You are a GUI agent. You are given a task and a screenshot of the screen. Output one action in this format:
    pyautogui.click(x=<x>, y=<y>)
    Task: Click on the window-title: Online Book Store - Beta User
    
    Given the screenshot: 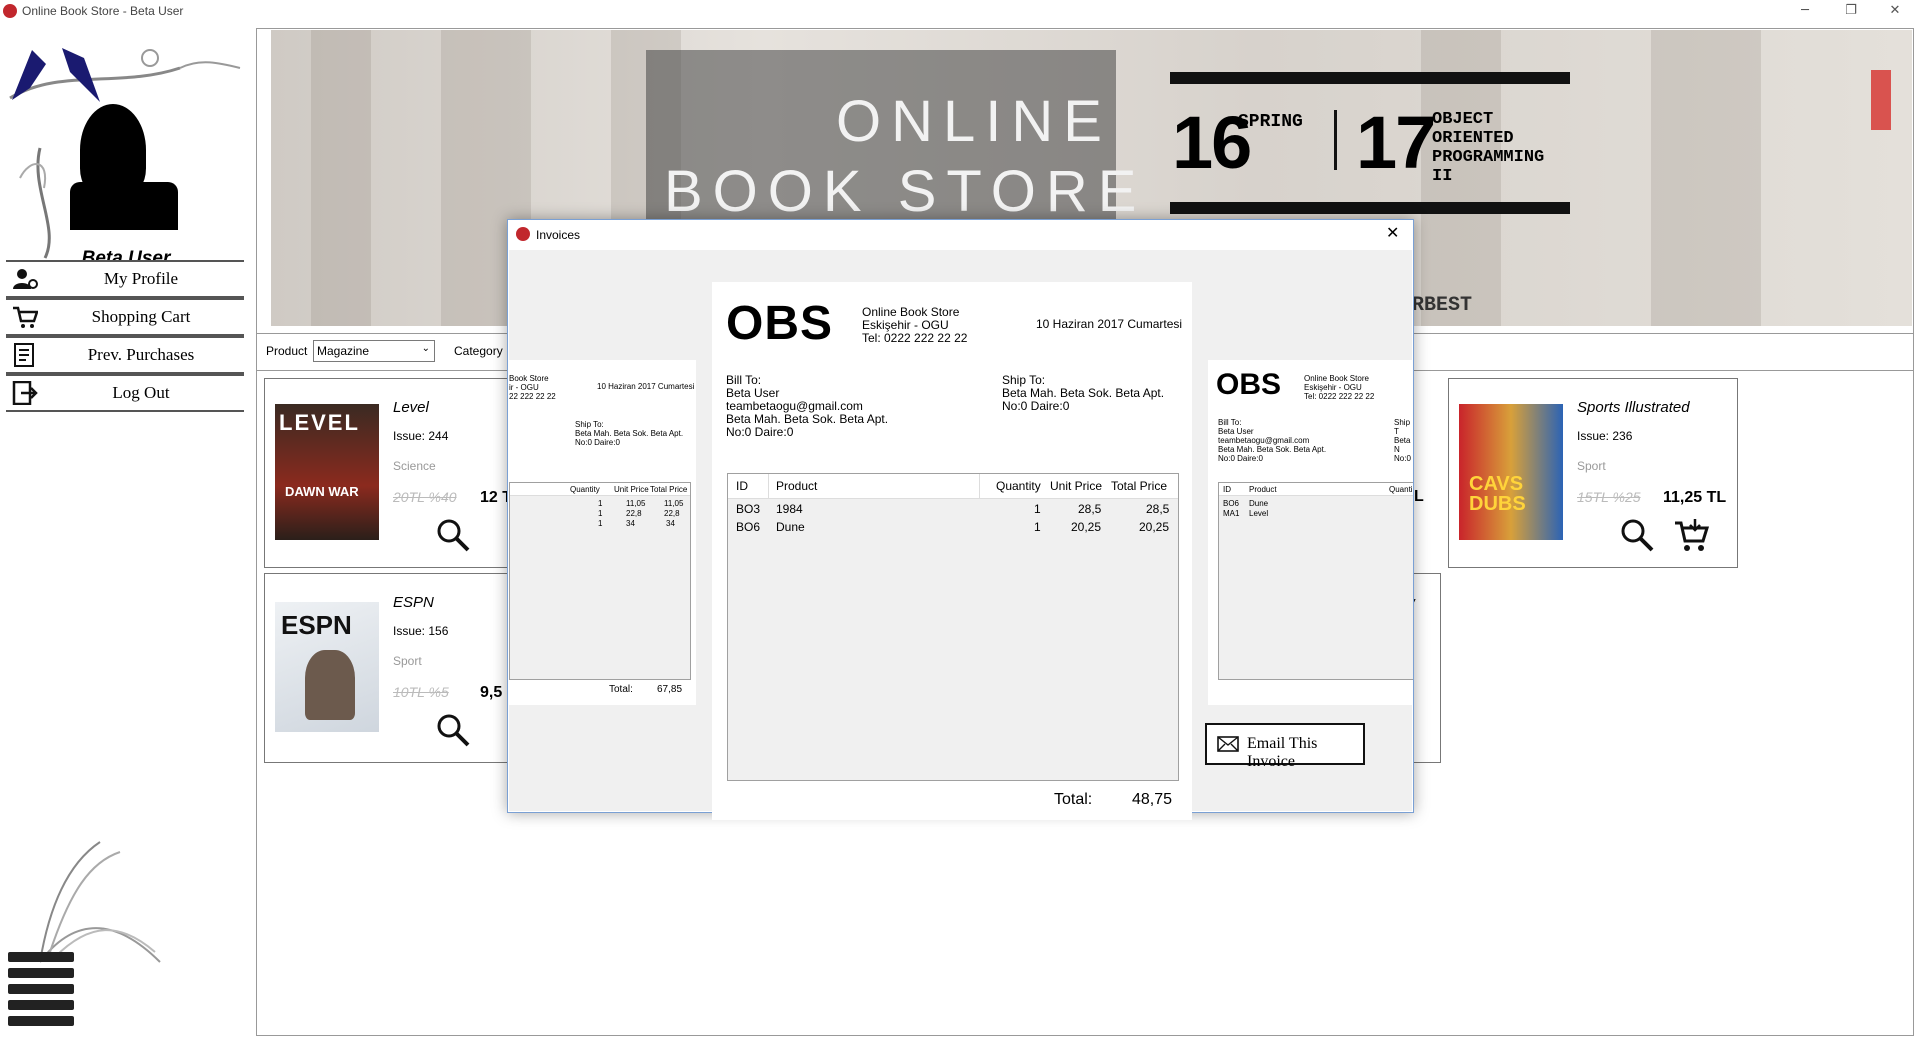 What is the action you would take?
    pyautogui.click(x=103, y=11)
    